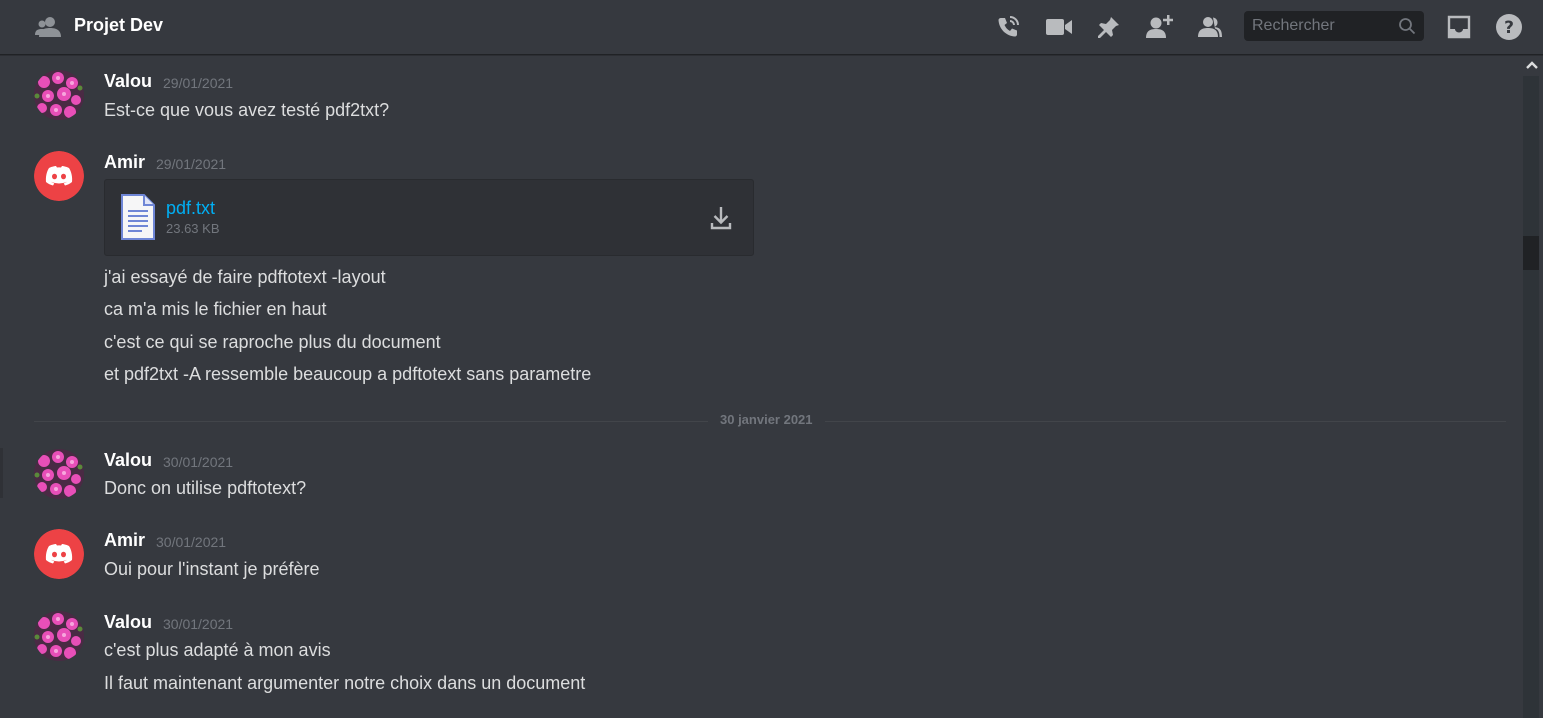 The width and height of the screenshot is (1543, 718). Describe the element at coordinates (1532, 65) in the screenshot. I see `scroll-up-arrow-icon` at that location.